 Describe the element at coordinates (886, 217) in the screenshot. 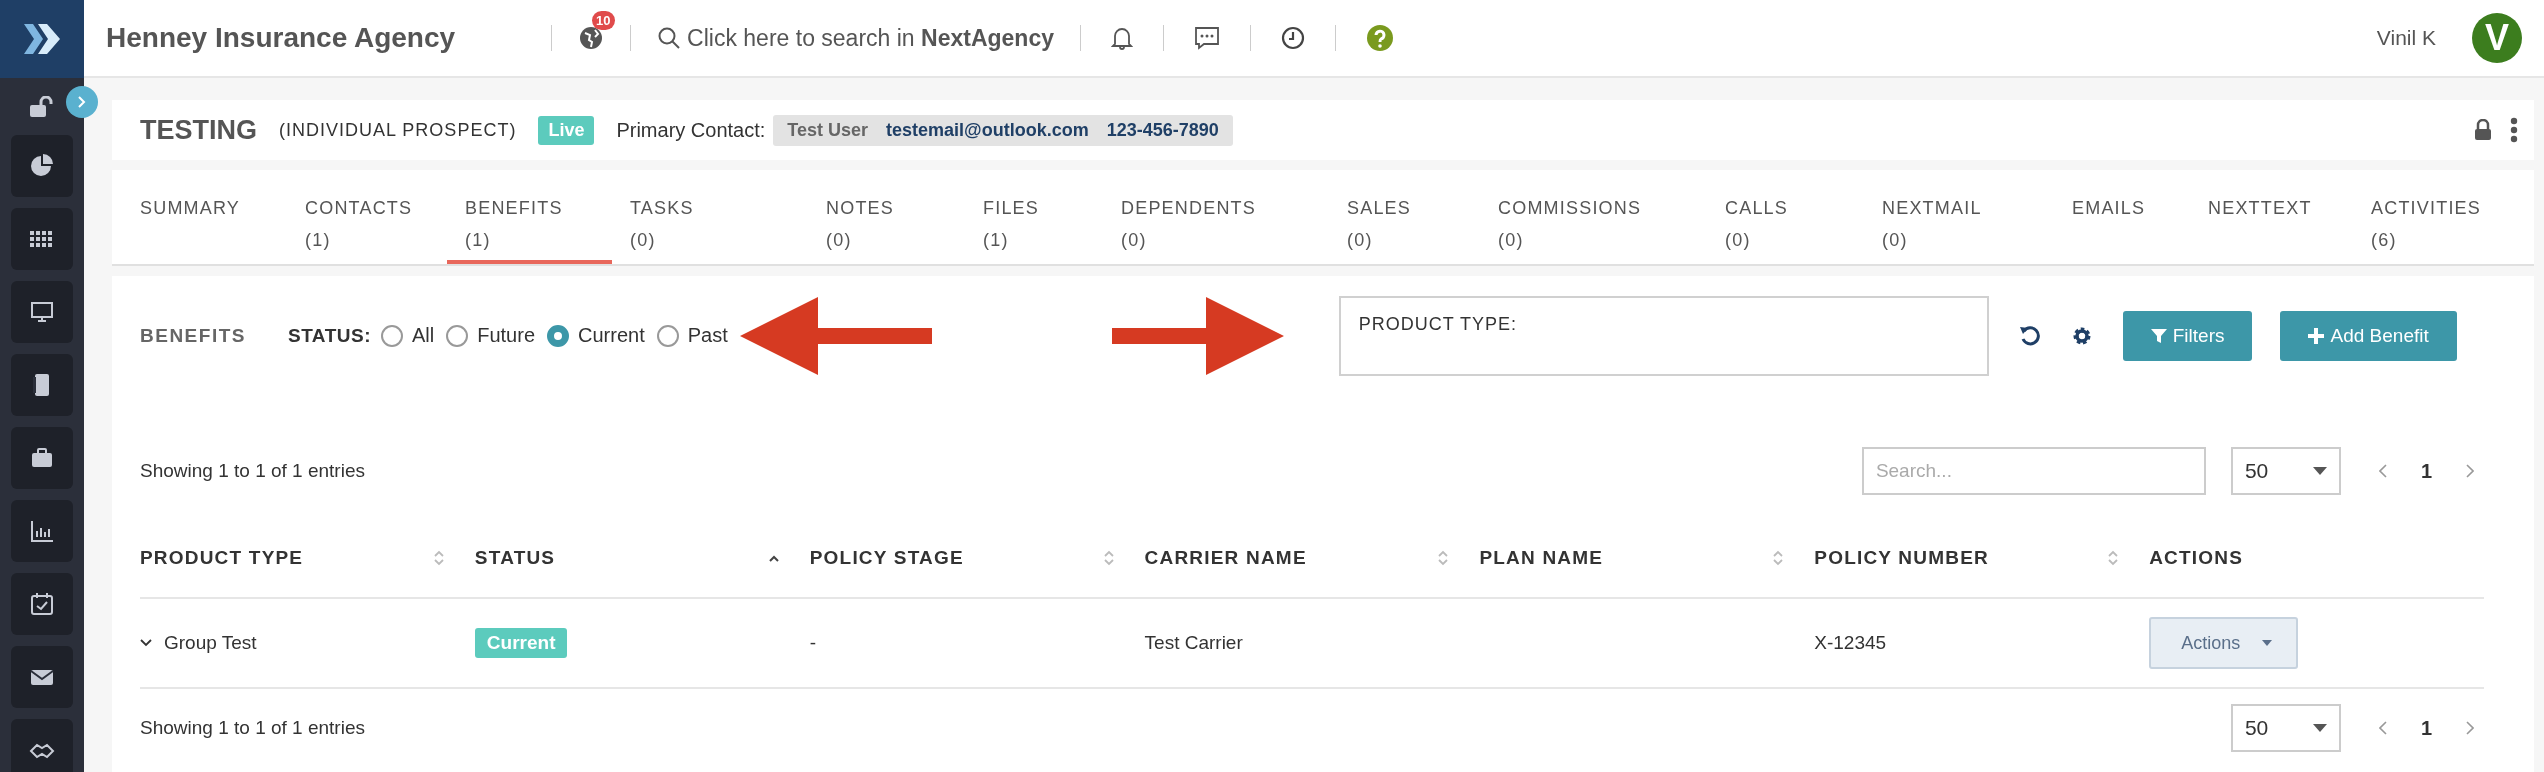

I see `tab: NOTES (0)` at that location.